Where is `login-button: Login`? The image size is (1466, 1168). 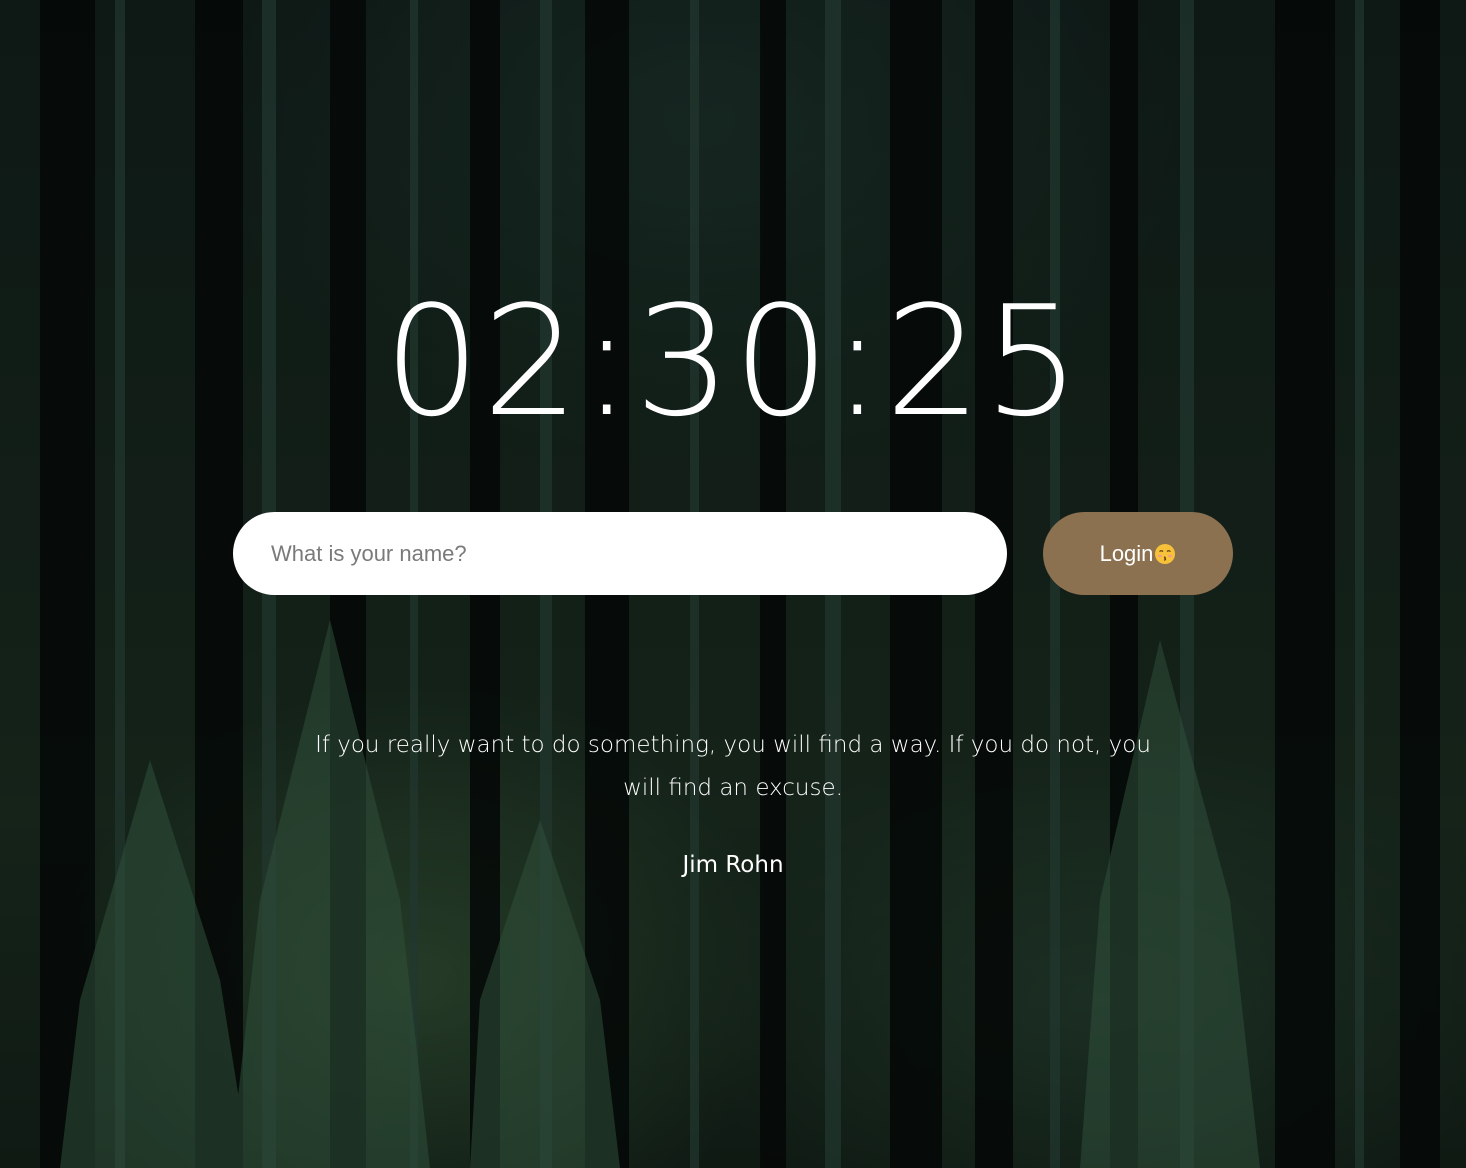 login-button: Login is located at coordinates (1138, 553).